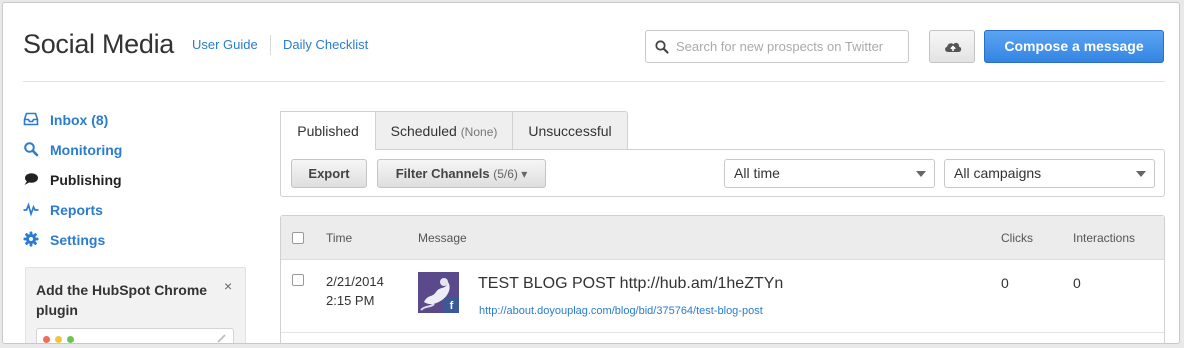 The image size is (1184, 348). Describe the element at coordinates (442, 238) in the screenshot. I see `column-header-message: Message` at that location.